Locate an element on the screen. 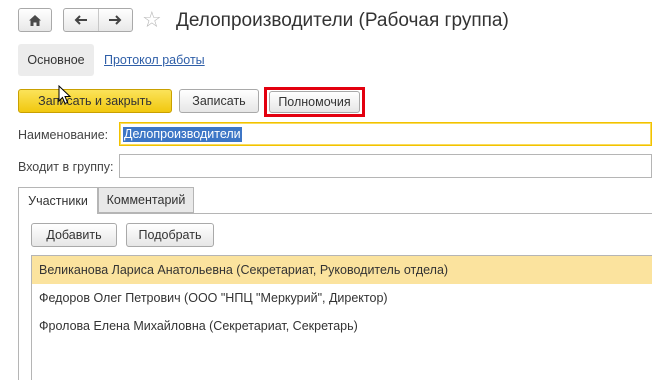  name-value: Делопроизводители is located at coordinates (182, 134).